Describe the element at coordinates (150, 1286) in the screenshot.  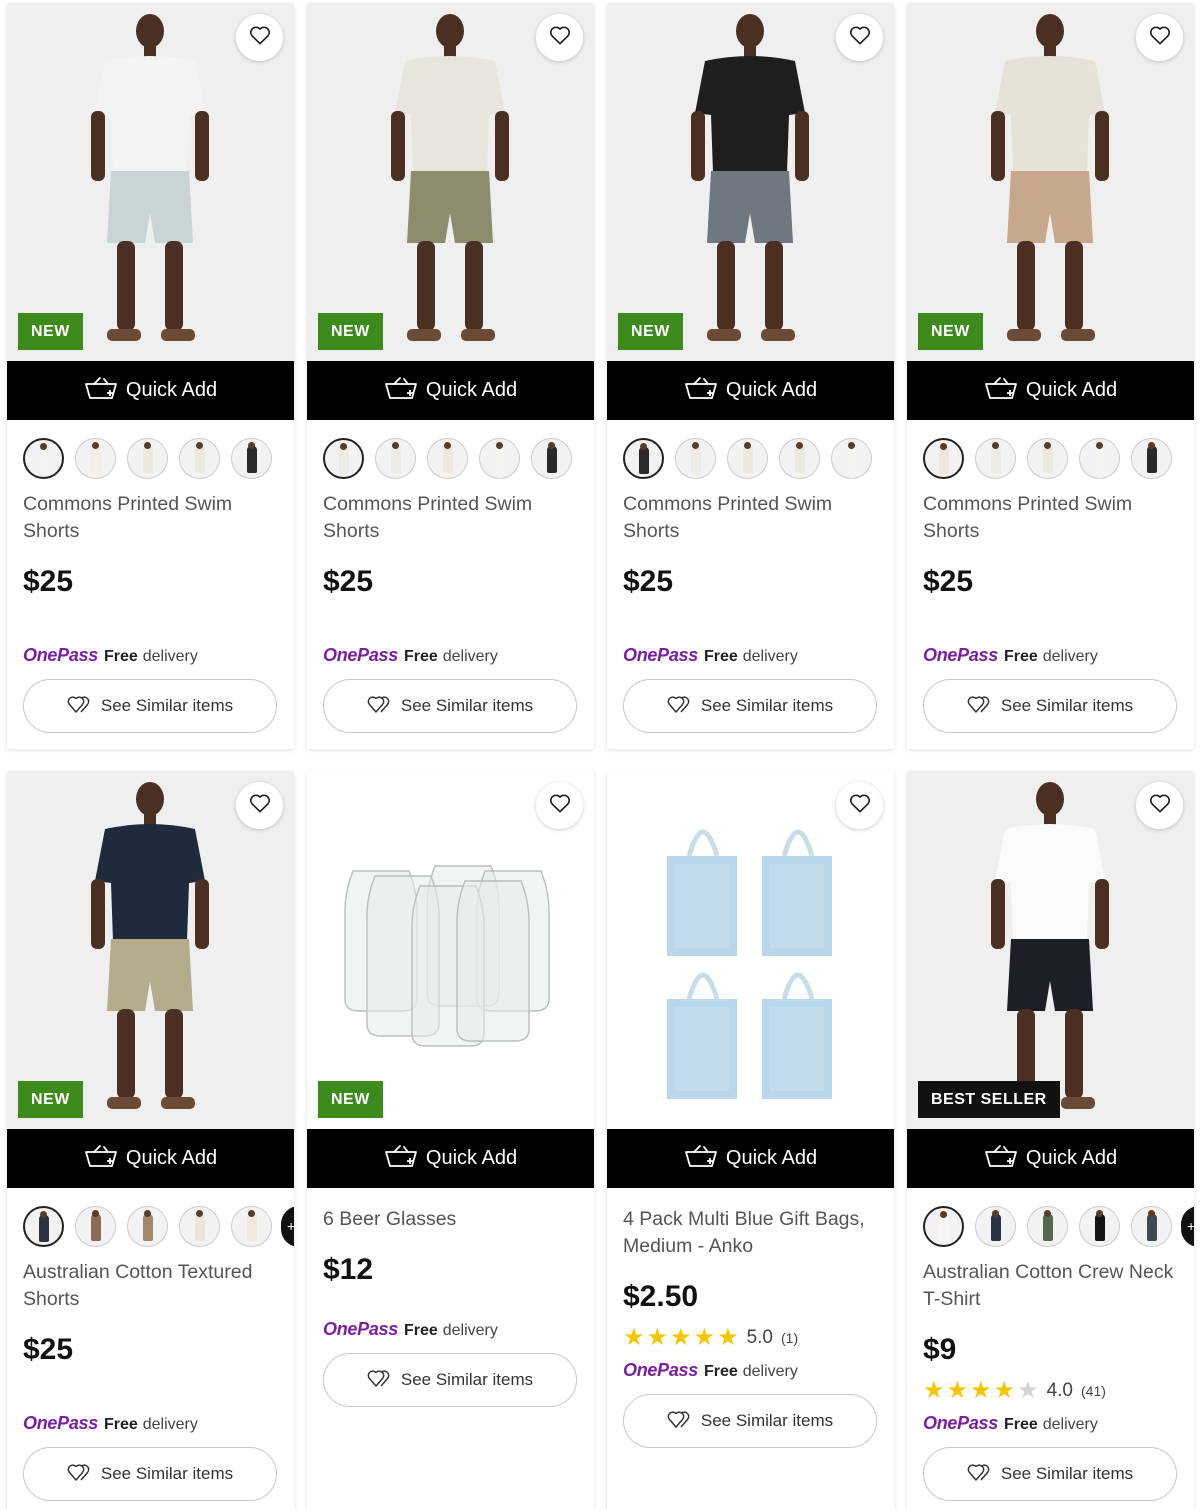
I see `product-name: Australian Cotton Textured Shorts` at that location.